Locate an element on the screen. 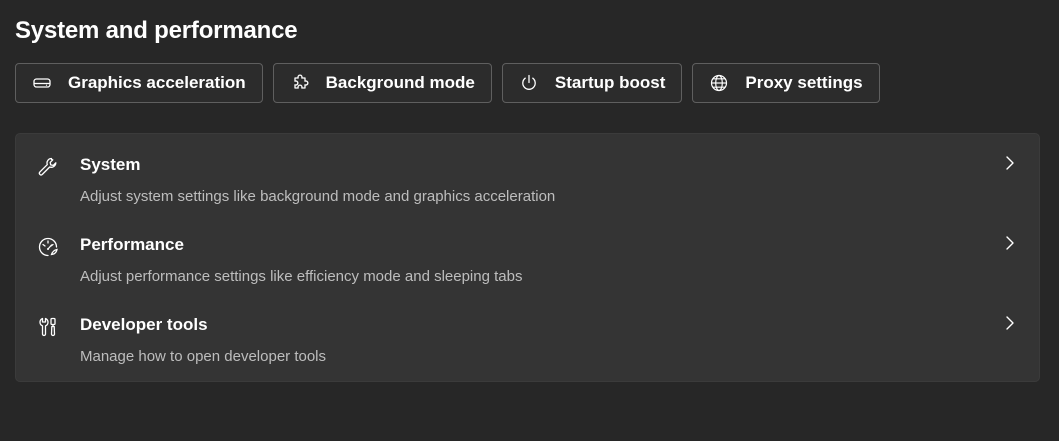 The image size is (1059, 441). puzzle-icon is located at coordinates (300, 83).